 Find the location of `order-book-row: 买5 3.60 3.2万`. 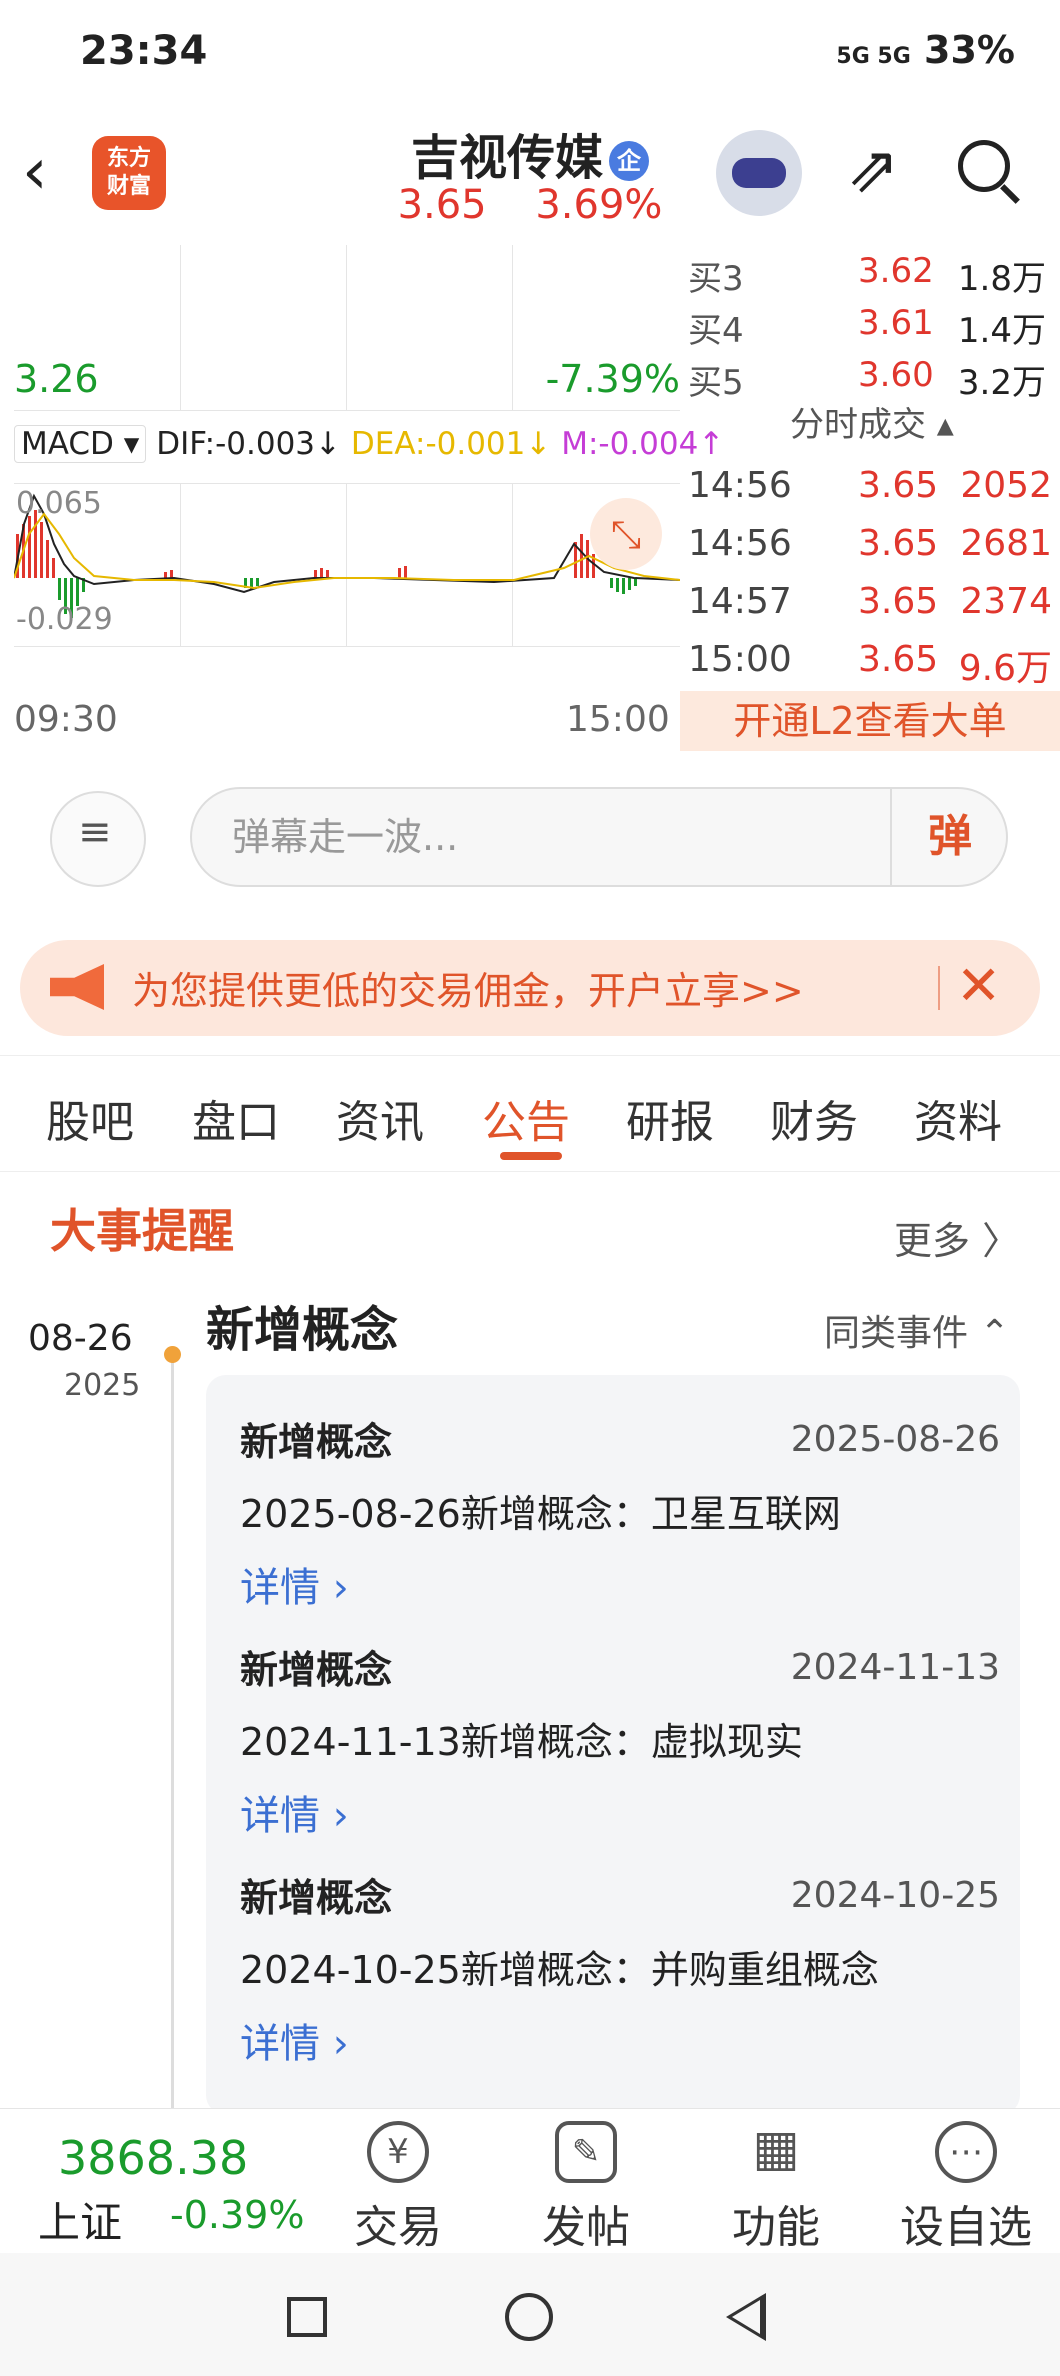

order-book-row: 买5 3.60 3.2万 is located at coordinates (867, 379).